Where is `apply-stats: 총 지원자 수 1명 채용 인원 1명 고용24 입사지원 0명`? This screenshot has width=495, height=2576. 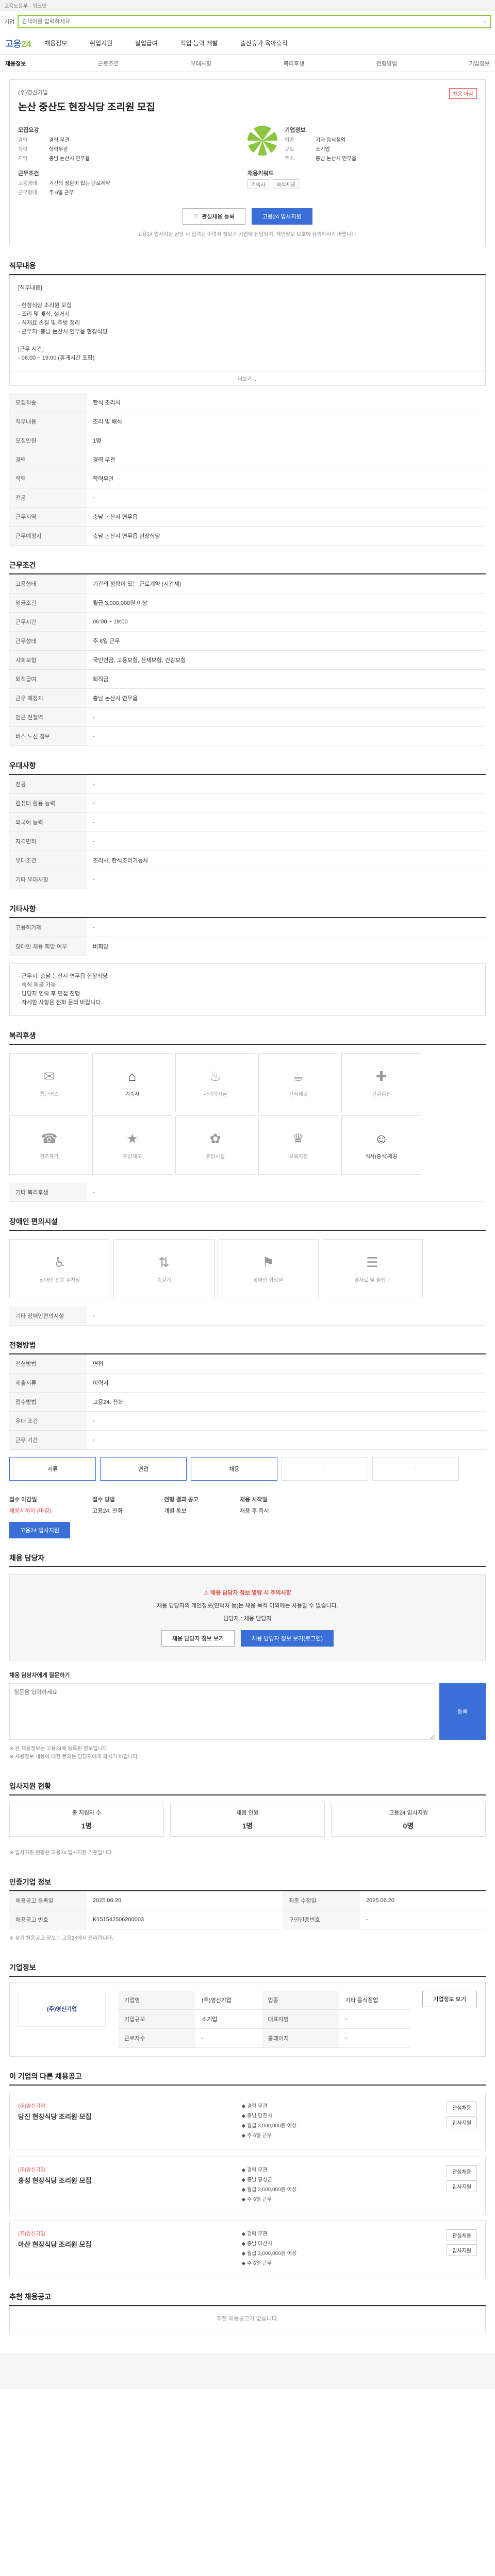 apply-stats: 총 지원자 수 1명 채용 인원 1명 고용24 입사지원 0명 is located at coordinates (247, 1820).